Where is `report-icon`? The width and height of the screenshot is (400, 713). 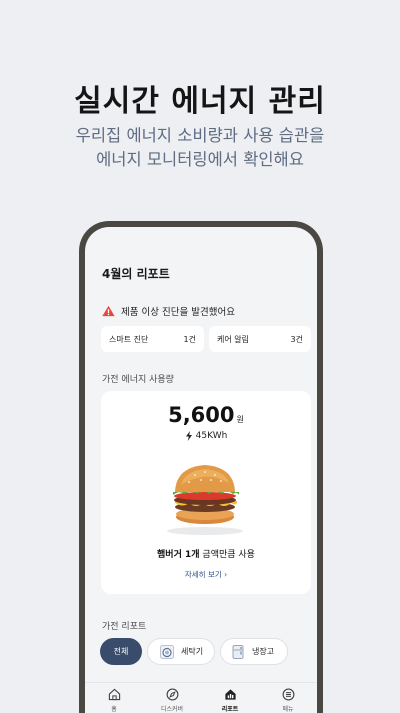
report-icon is located at coordinates (230, 694).